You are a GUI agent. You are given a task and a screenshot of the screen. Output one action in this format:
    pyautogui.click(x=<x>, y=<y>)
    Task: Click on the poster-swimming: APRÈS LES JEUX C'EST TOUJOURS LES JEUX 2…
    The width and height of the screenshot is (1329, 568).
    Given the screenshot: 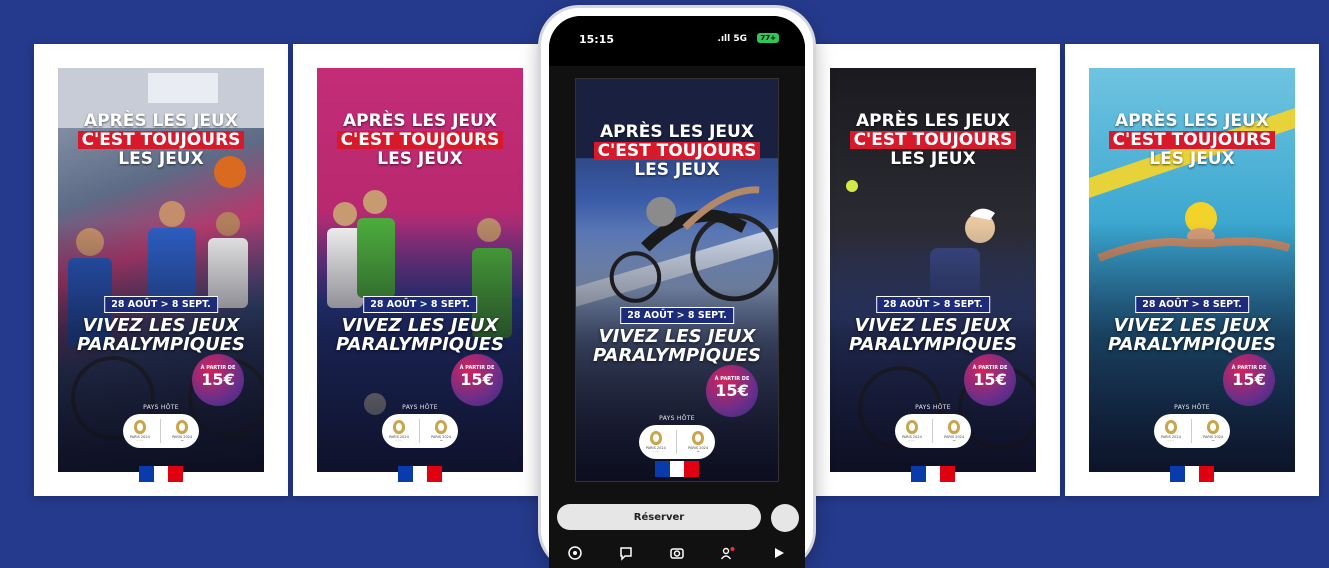 What is the action you would take?
    pyautogui.click(x=1192, y=270)
    